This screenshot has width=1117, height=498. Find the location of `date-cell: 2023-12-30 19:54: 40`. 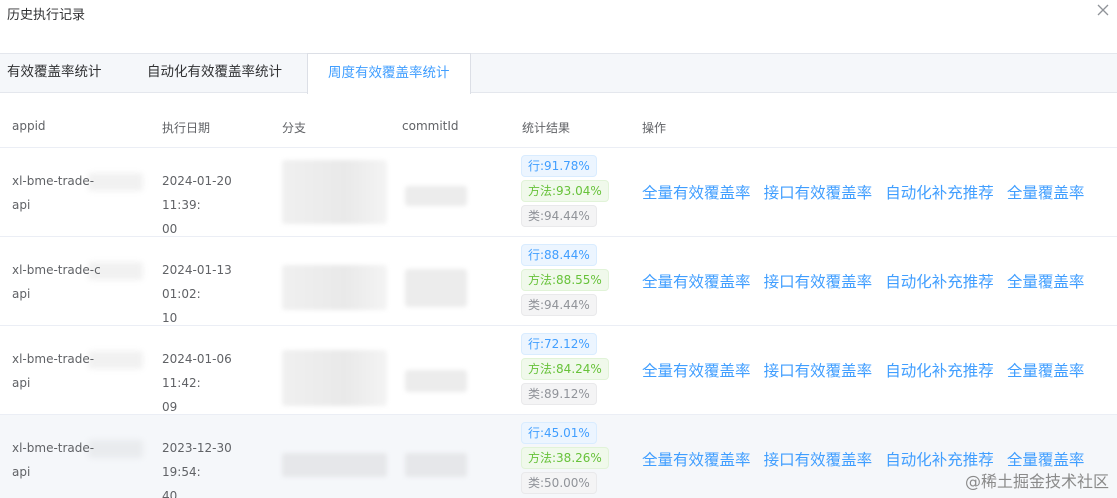

date-cell: 2023-12-30 19:54: 40 is located at coordinates (197, 469).